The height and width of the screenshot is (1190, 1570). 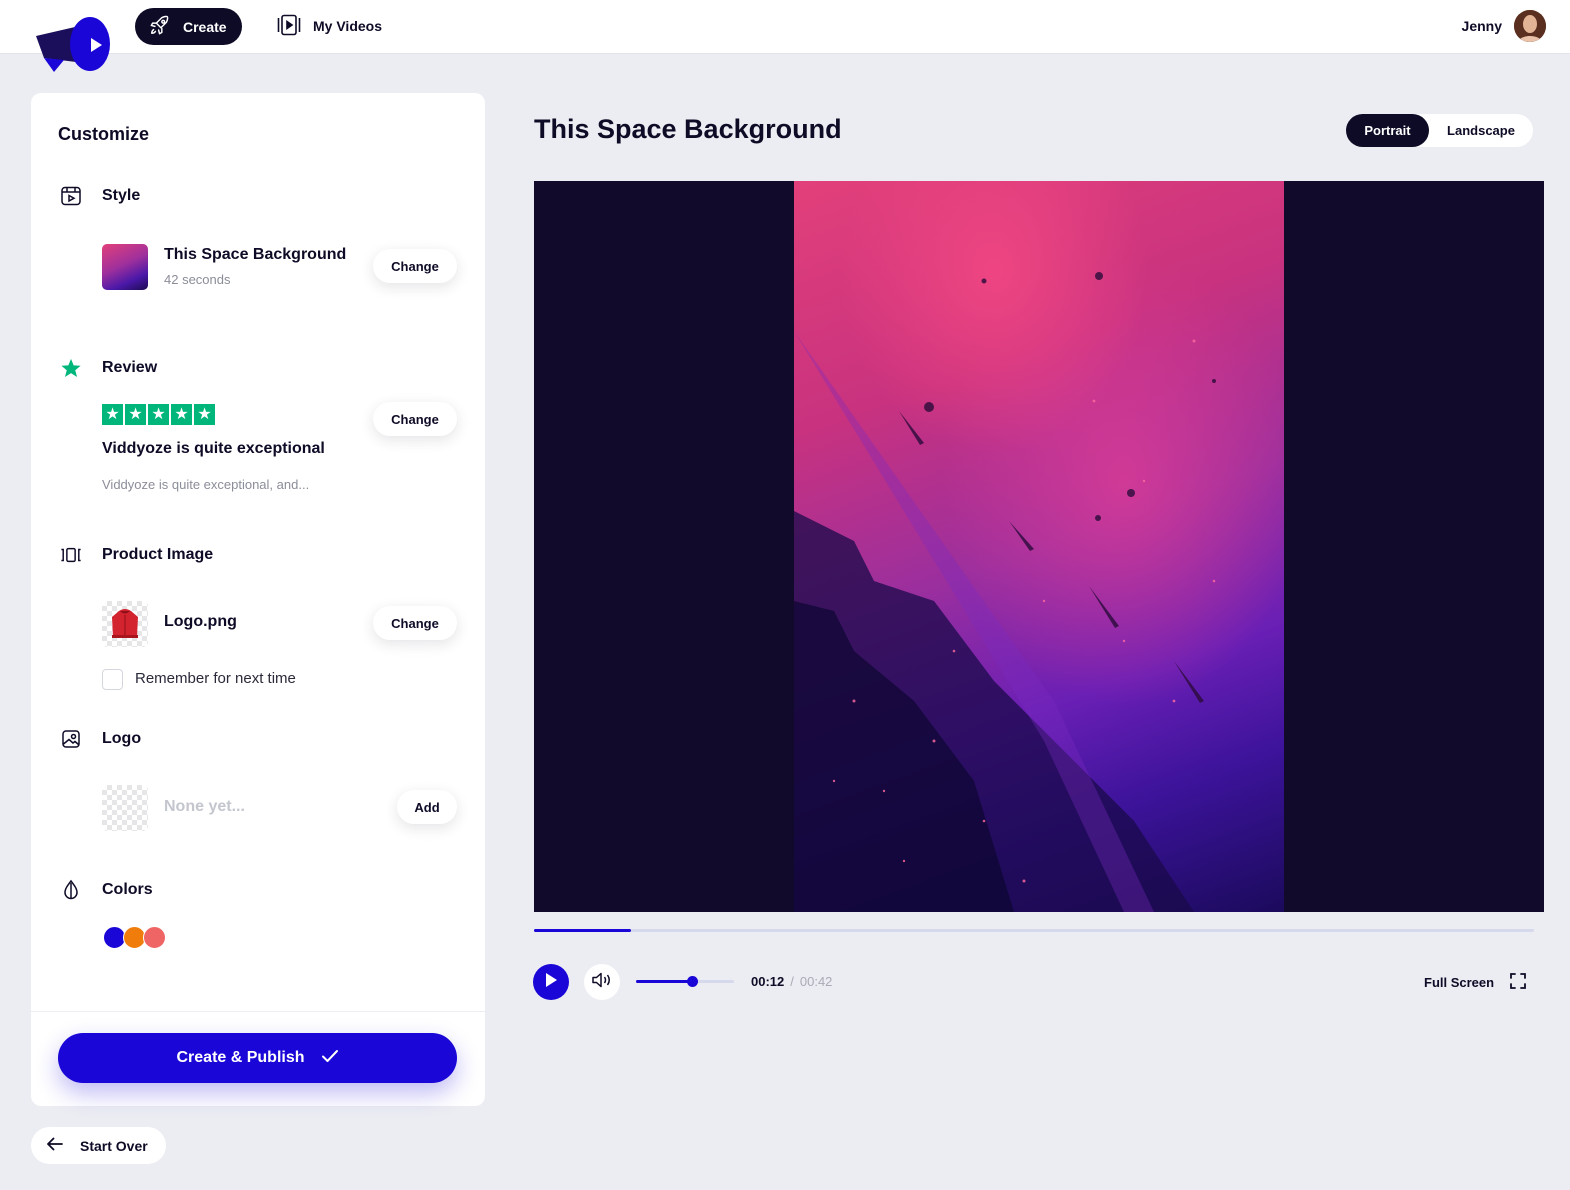 What do you see at coordinates (127, 889) in the screenshot?
I see `section-colors-title: Colors` at bounding box center [127, 889].